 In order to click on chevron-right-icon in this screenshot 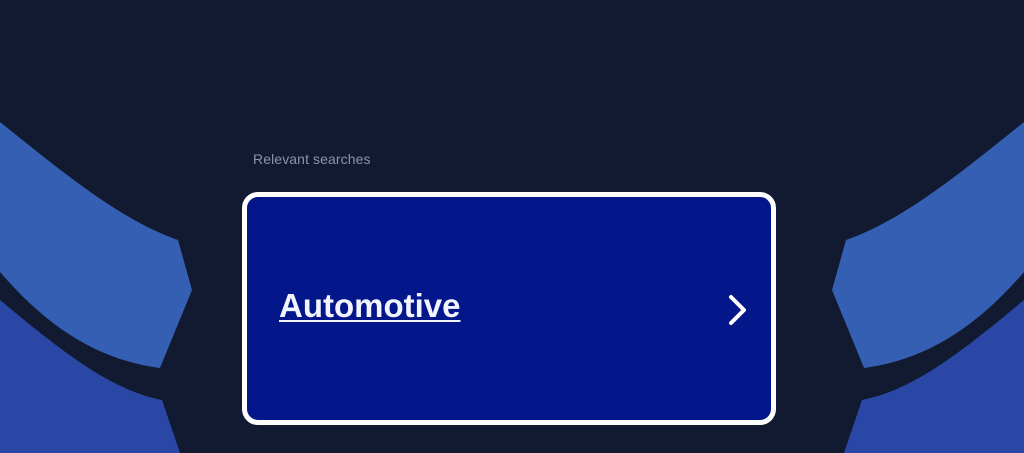, I will do `click(738, 310)`.